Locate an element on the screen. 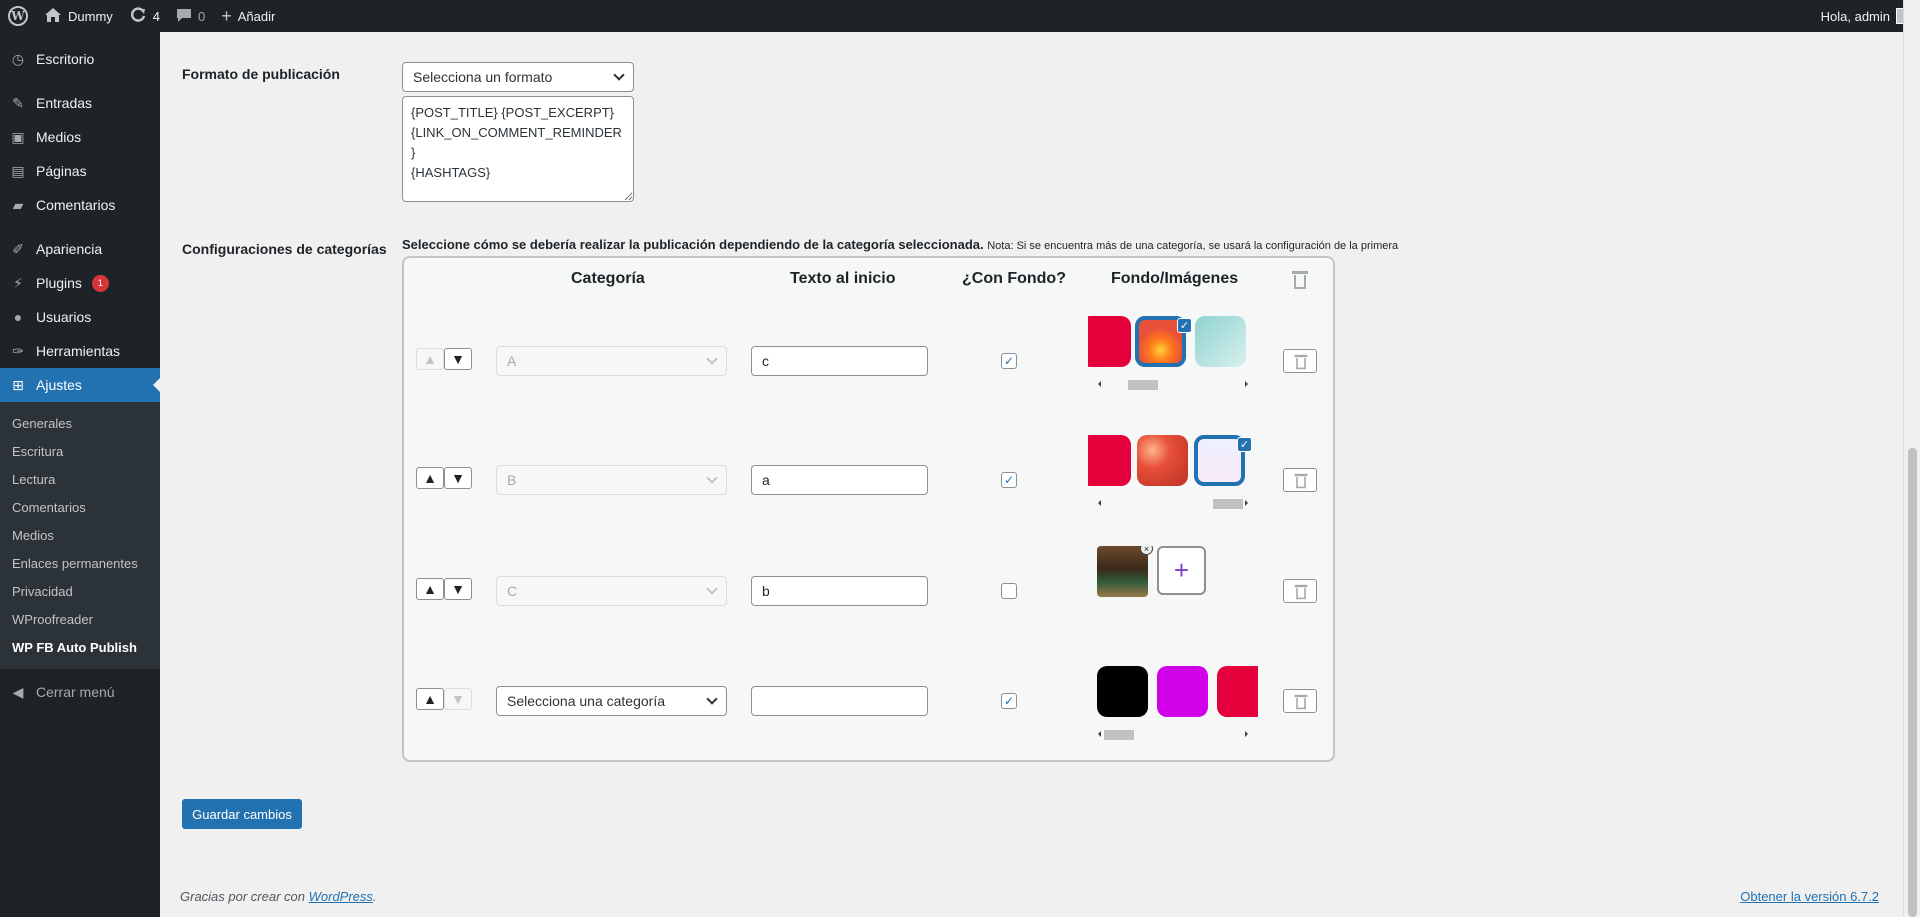 The height and width of the screenshot is (917, 1920). start-text-input: c is located at coordinates (839, 361).